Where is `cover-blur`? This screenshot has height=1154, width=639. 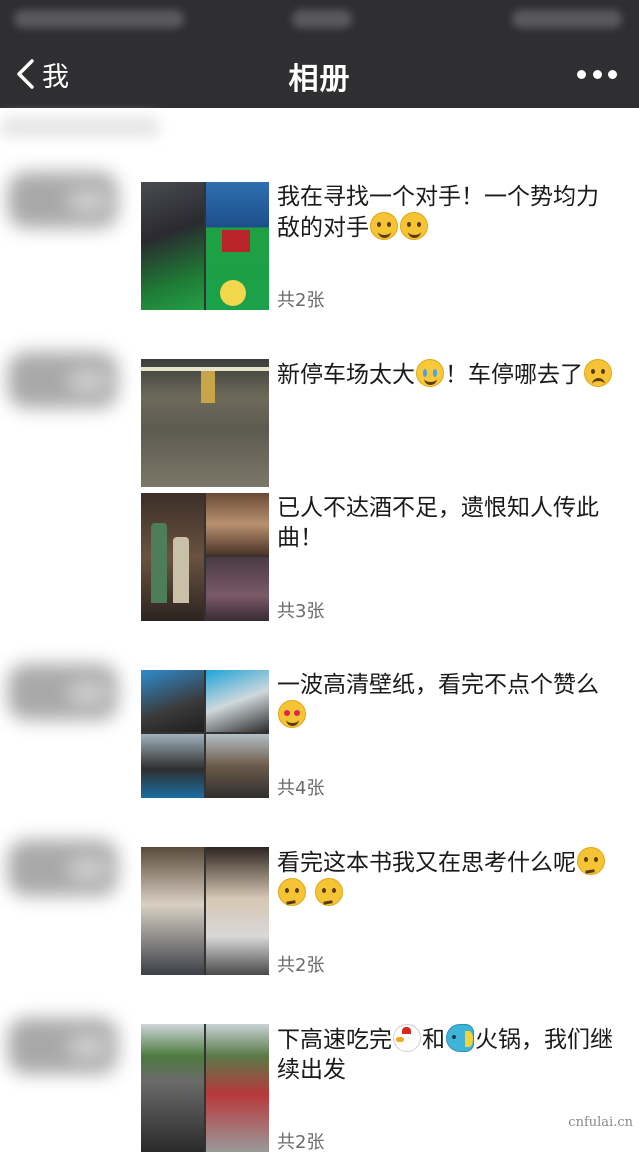 cover-blur is located at coordinates (80, 127).